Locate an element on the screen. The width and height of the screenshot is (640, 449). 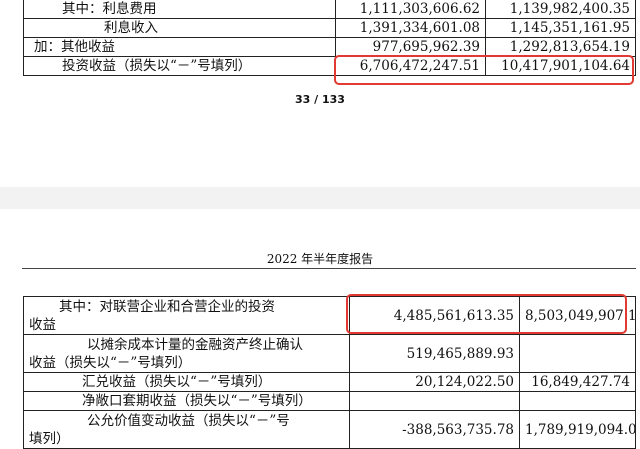
row-label: 其中：对联营企业和合营企业的投资 收益 is located at coordinates (186, 315).